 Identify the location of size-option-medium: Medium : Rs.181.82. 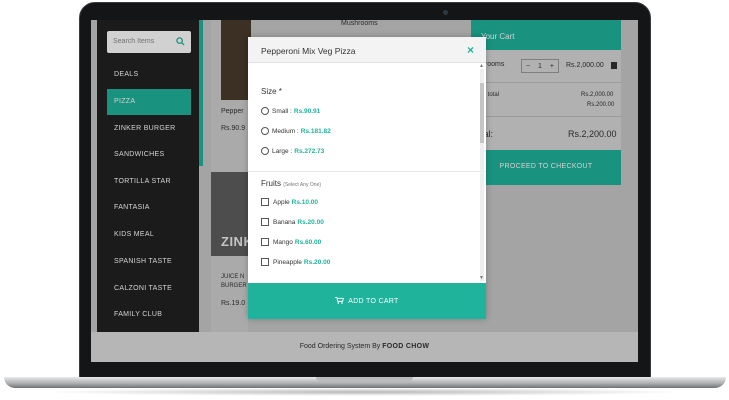
(296, 131).